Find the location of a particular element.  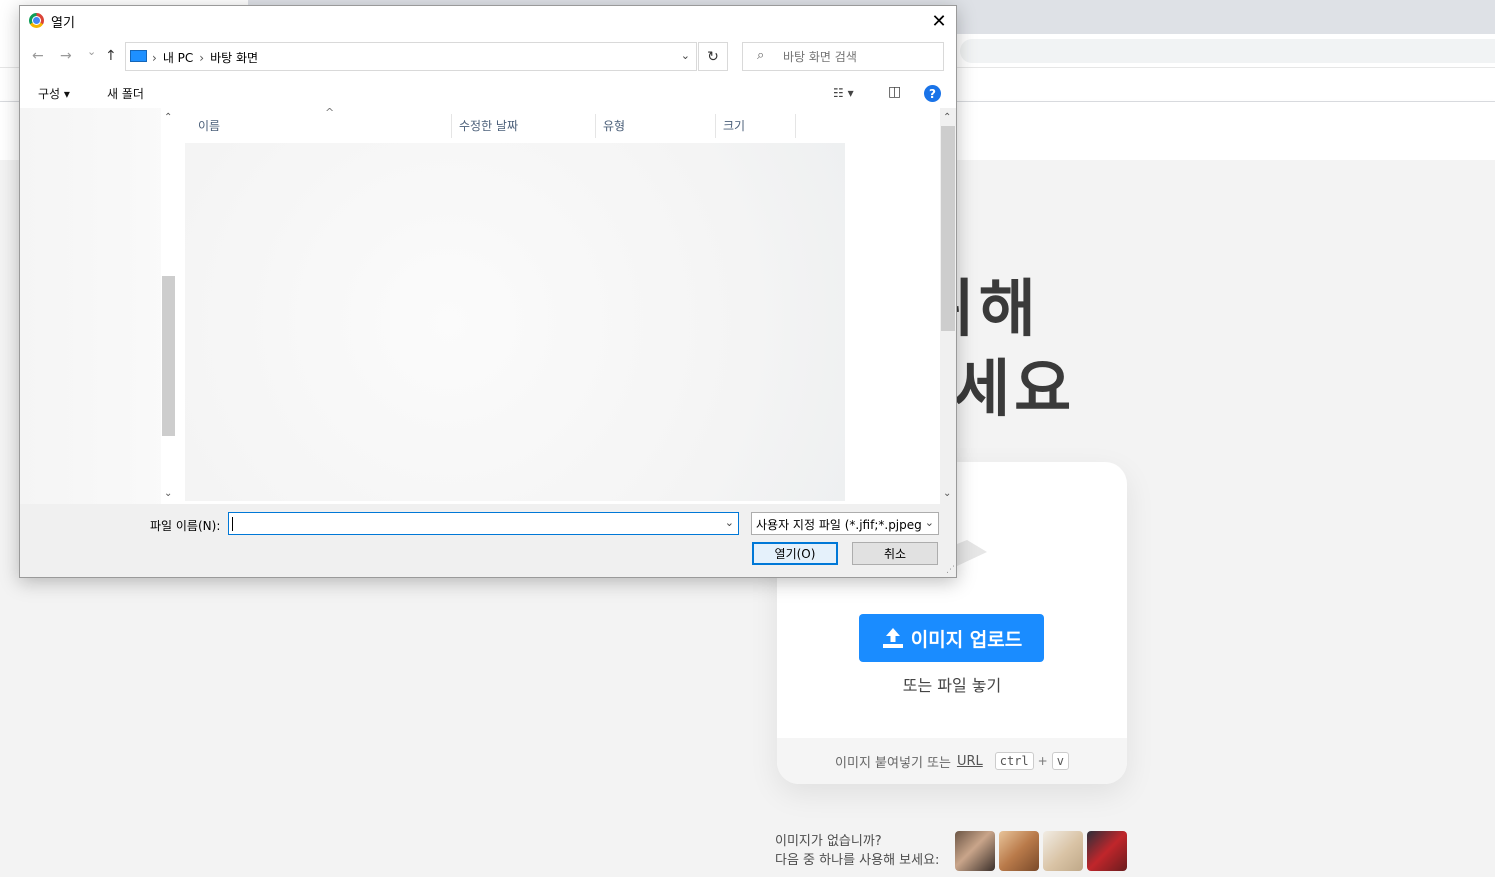

paste-footer: 이미지 붙여넣기 또는 URL ctrl + v is located at coordinates (952, 761).